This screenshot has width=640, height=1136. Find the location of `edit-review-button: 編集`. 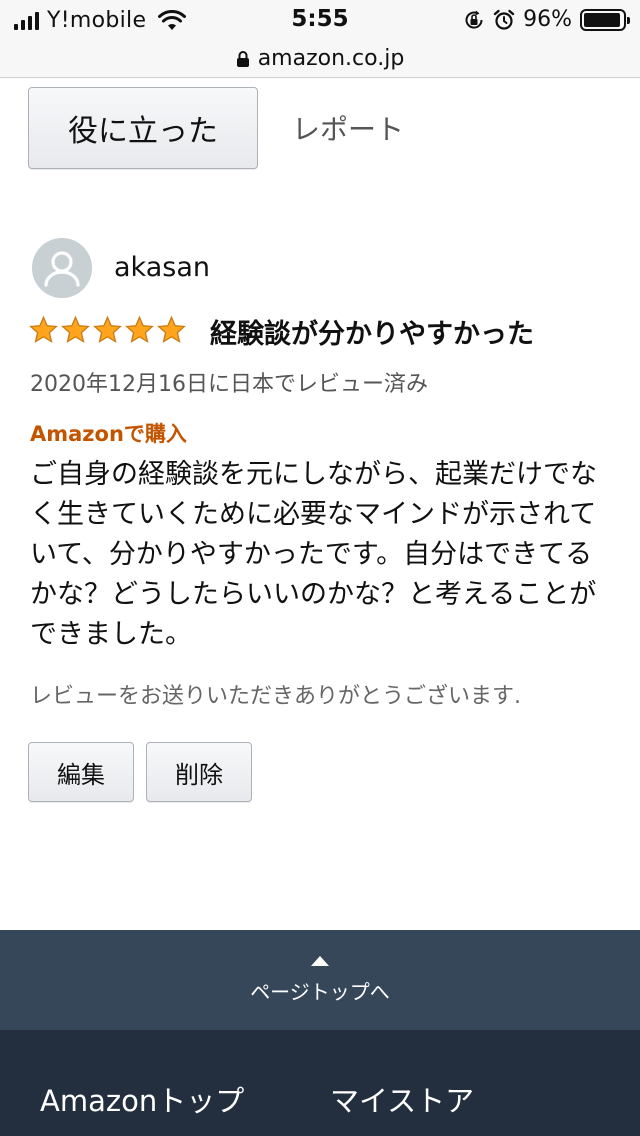

edit-review-button: 編集 is located at coordinates (81, 772).